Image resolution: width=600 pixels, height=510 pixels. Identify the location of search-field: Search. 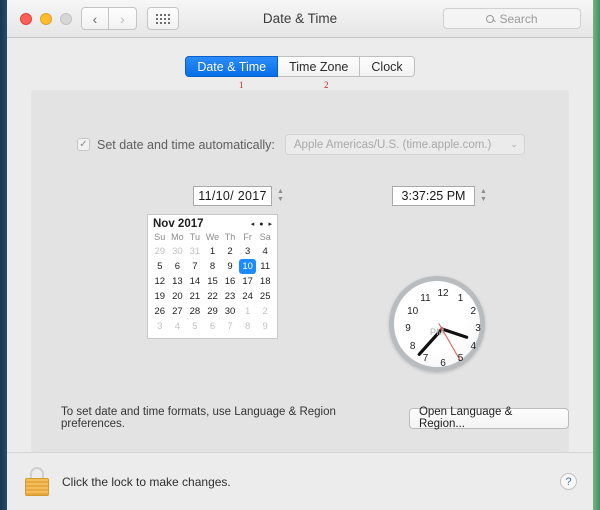
(512, 18).